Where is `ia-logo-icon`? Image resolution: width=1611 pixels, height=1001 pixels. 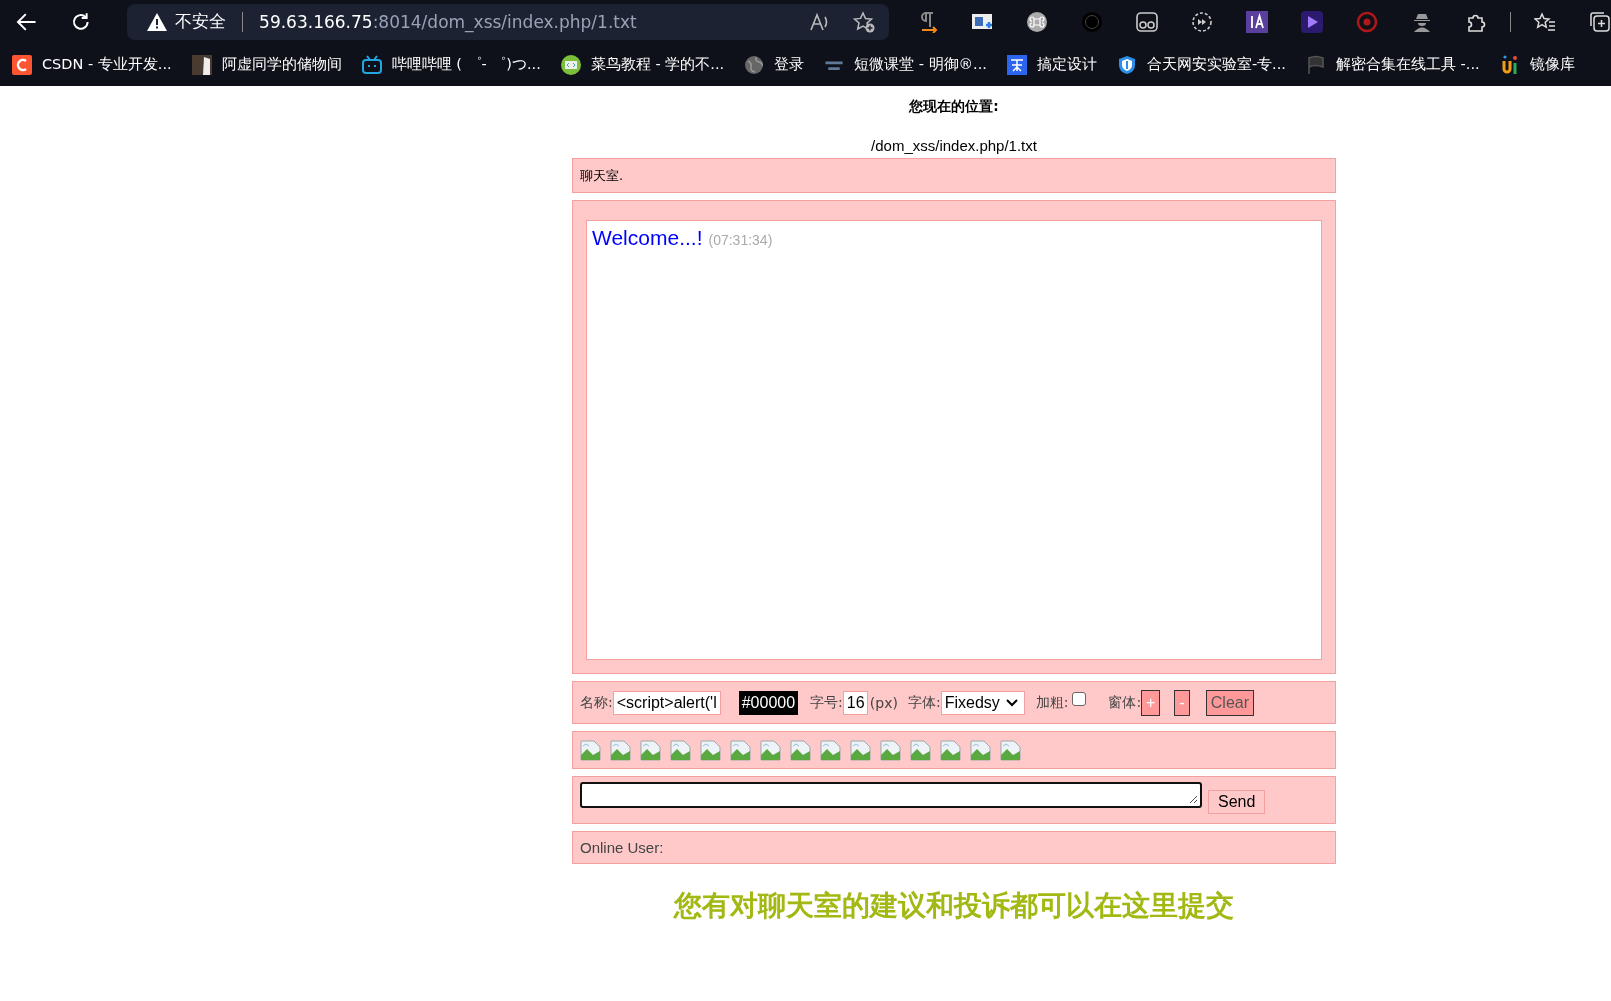
ia-logo-icon is located at coordinates (1257, 21).